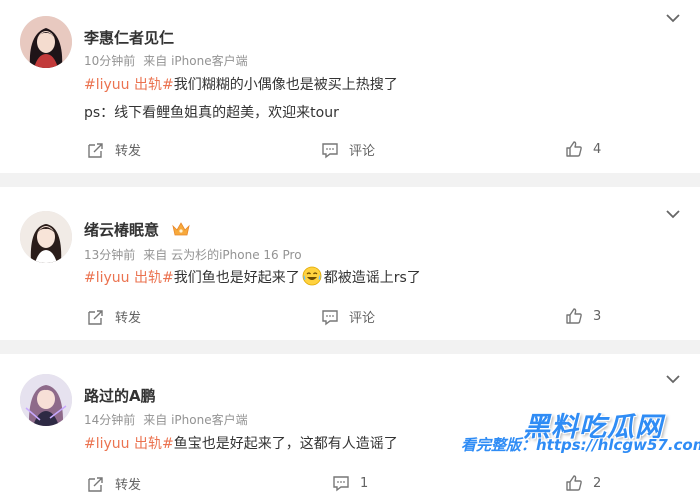 The width and height of the screenshot is (700, 500). I want to click on post-content: #liyuu 出轨#我们糊糊的小偶像也是被买上热搜了, so click(241, 84).